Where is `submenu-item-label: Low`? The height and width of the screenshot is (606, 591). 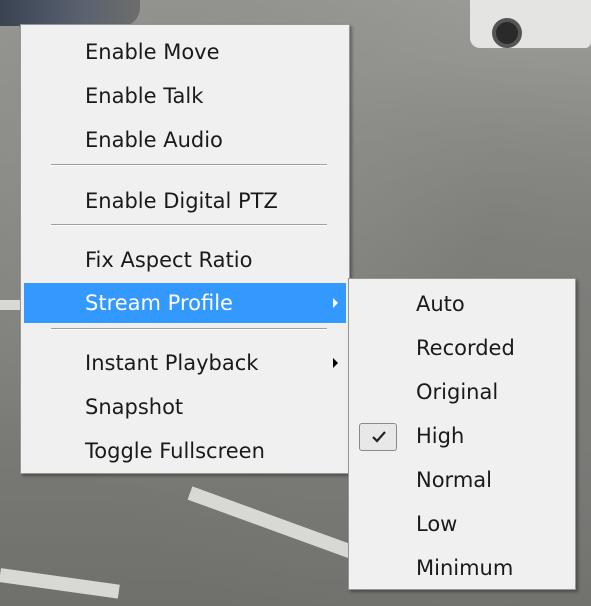 submenu-item-label: Low is located at coordinates (437, 524).